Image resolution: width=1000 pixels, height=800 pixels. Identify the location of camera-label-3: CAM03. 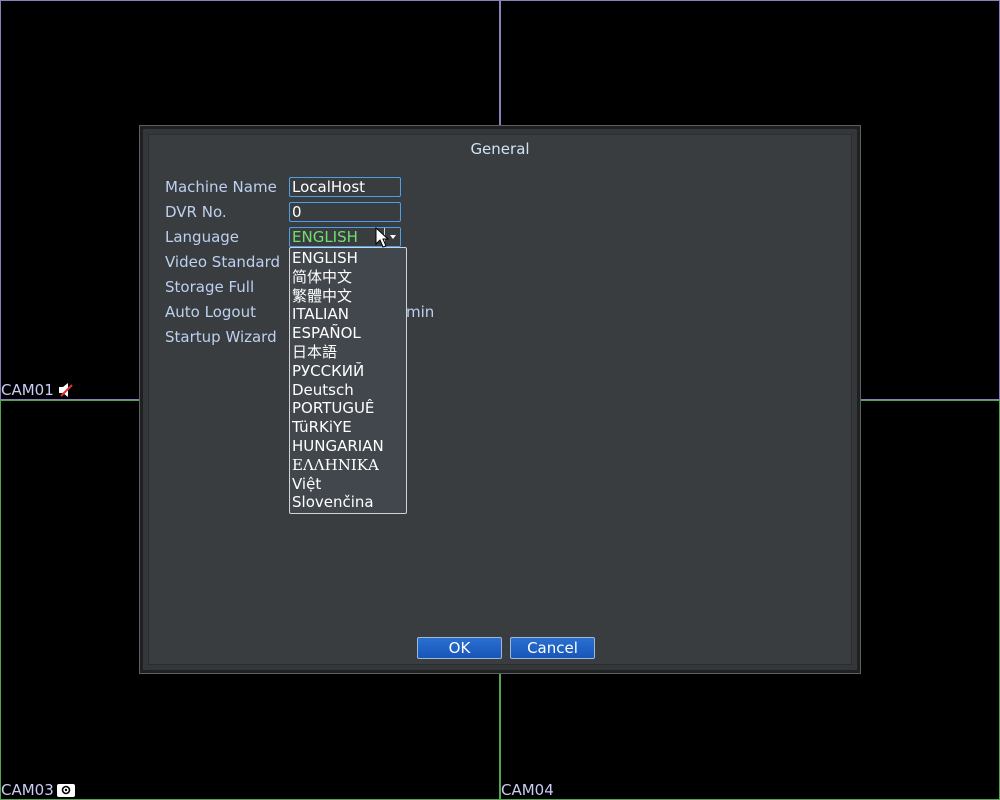
(38, 790).